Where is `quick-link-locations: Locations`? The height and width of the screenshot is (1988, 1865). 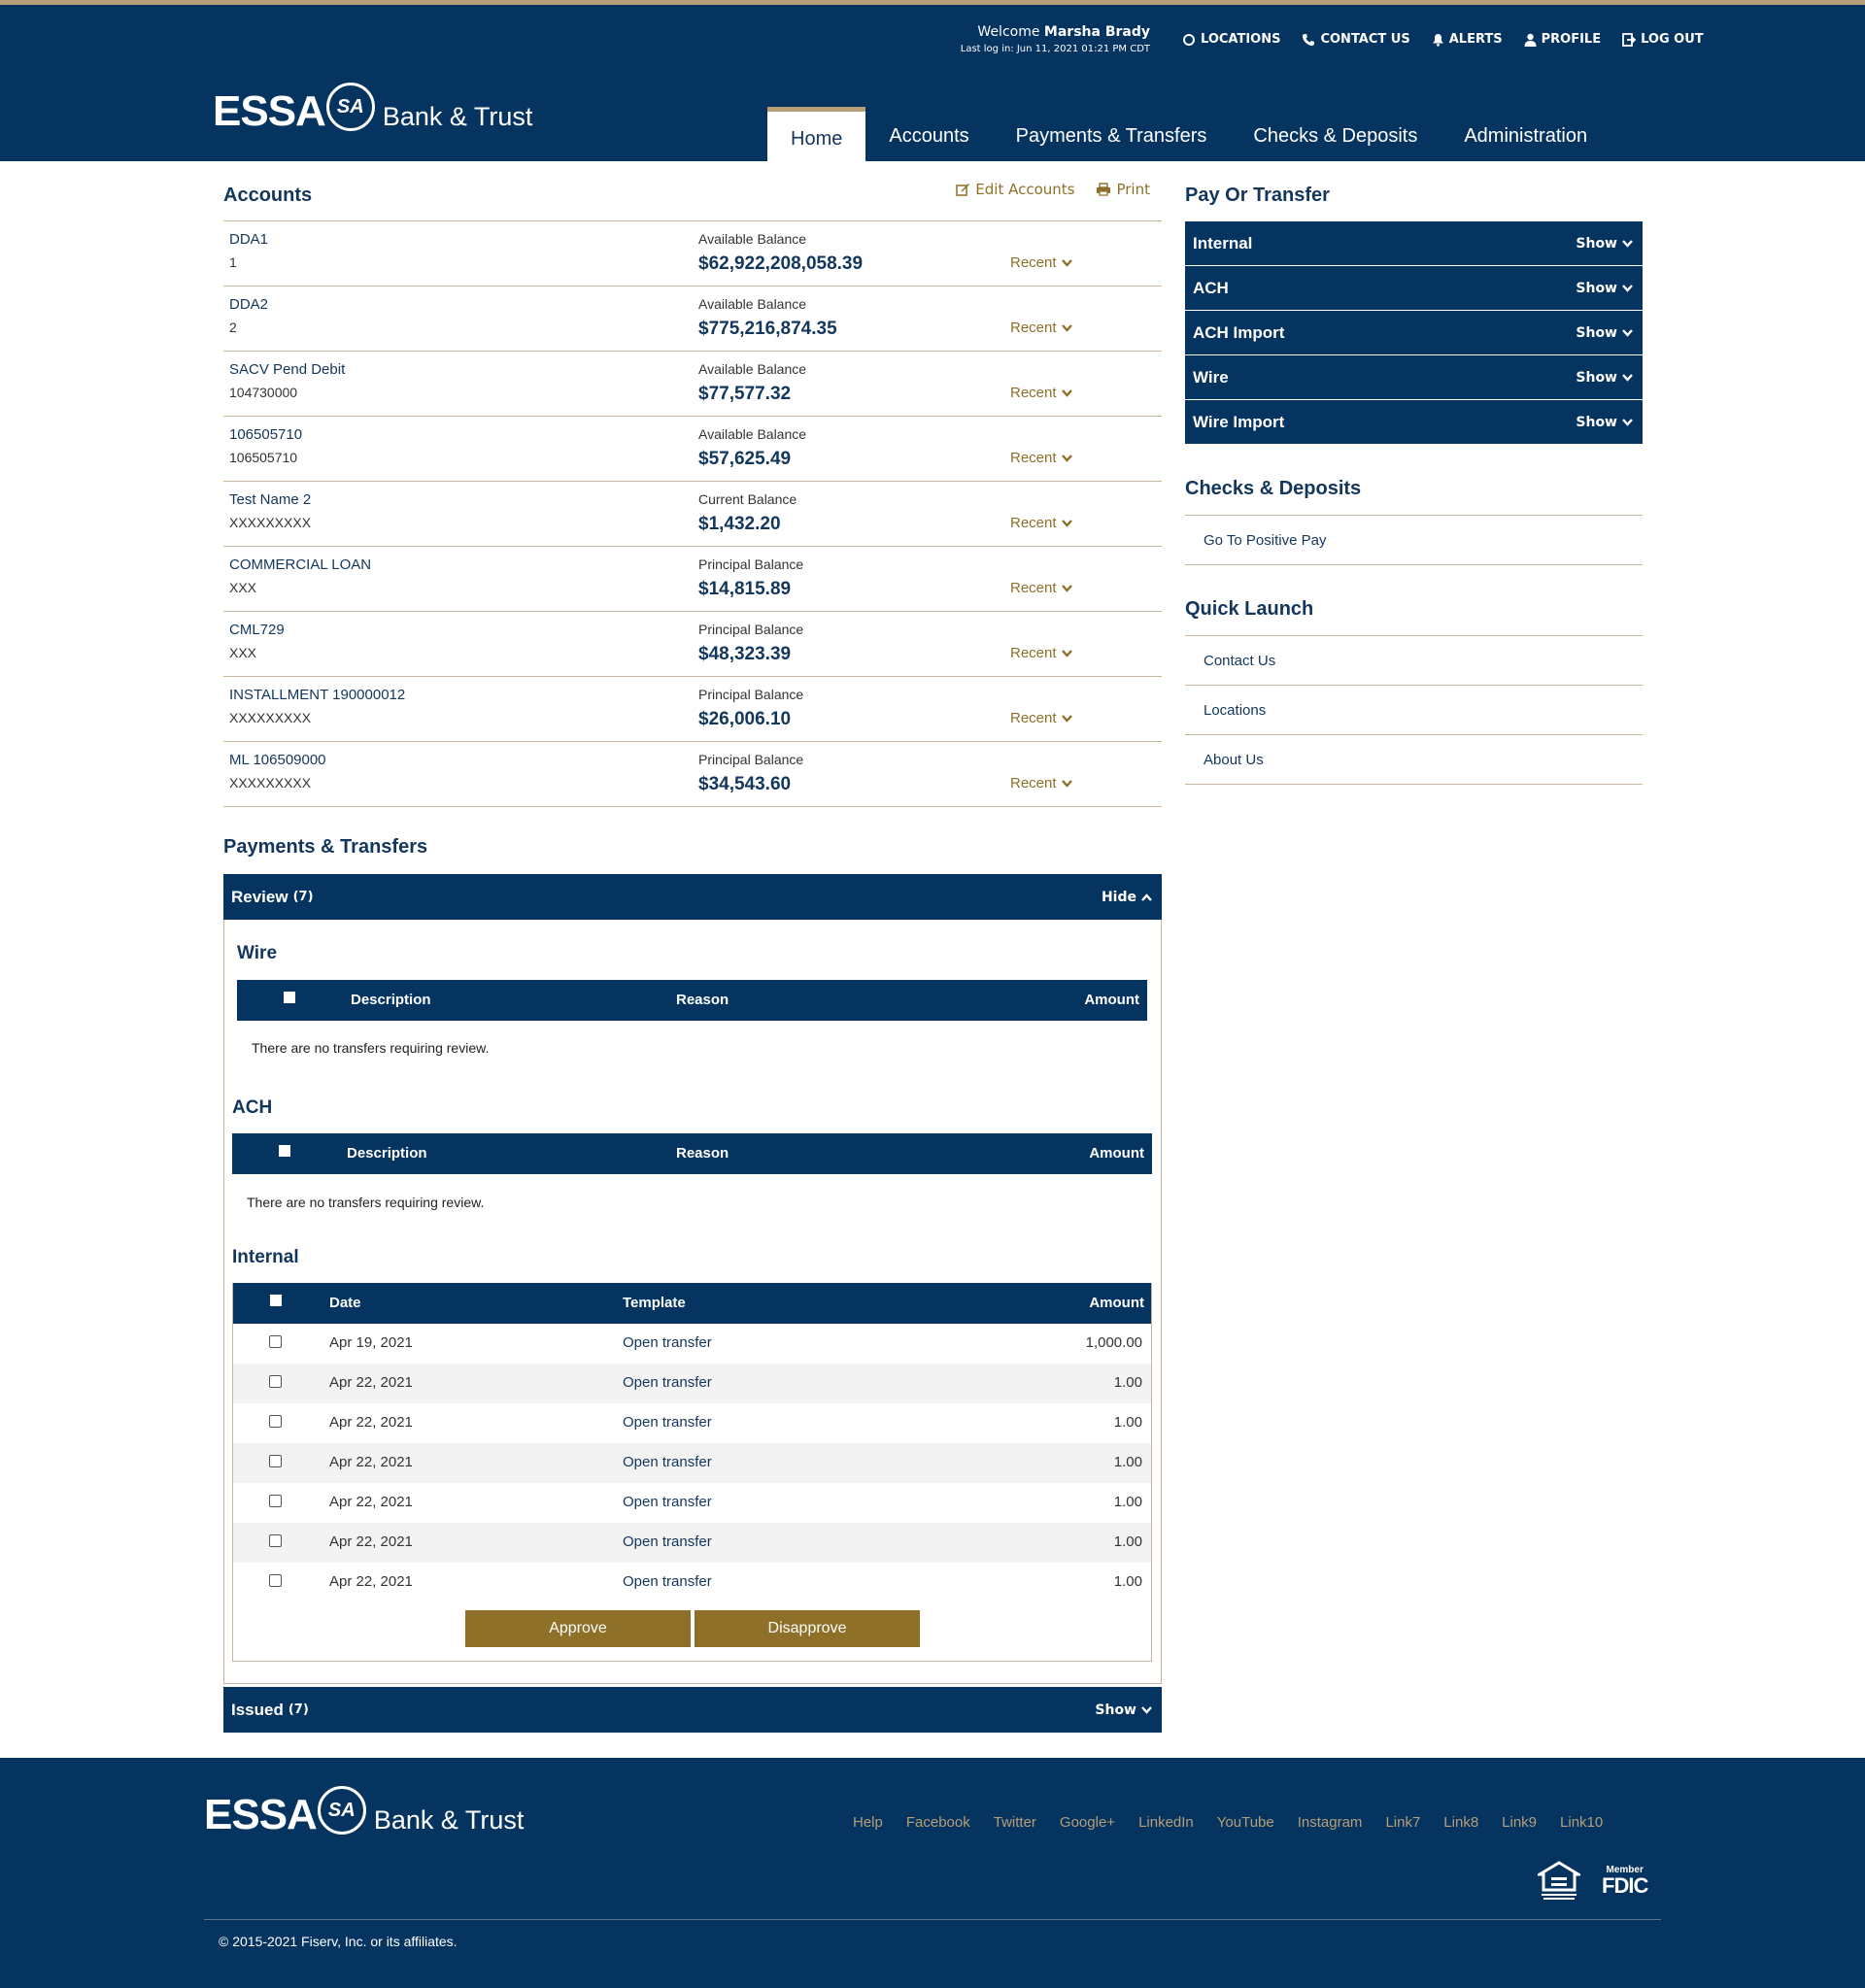 quick-link-locations: Locations is located at coordinates (1414, 710).